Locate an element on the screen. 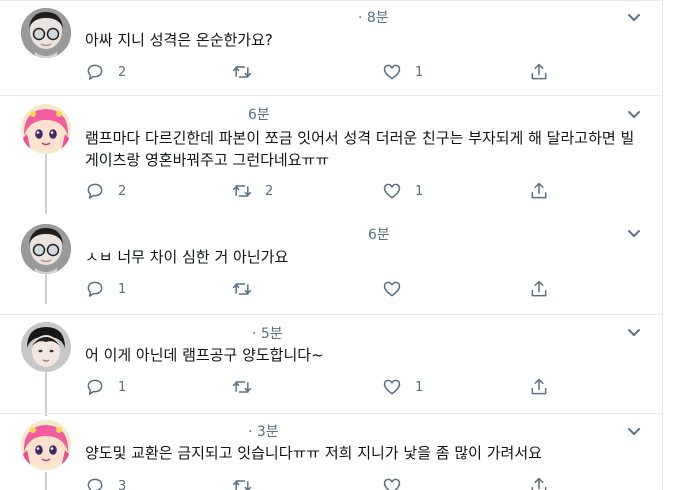  tweet-timestamp: · 8분 is located at coordinates (373, 17).